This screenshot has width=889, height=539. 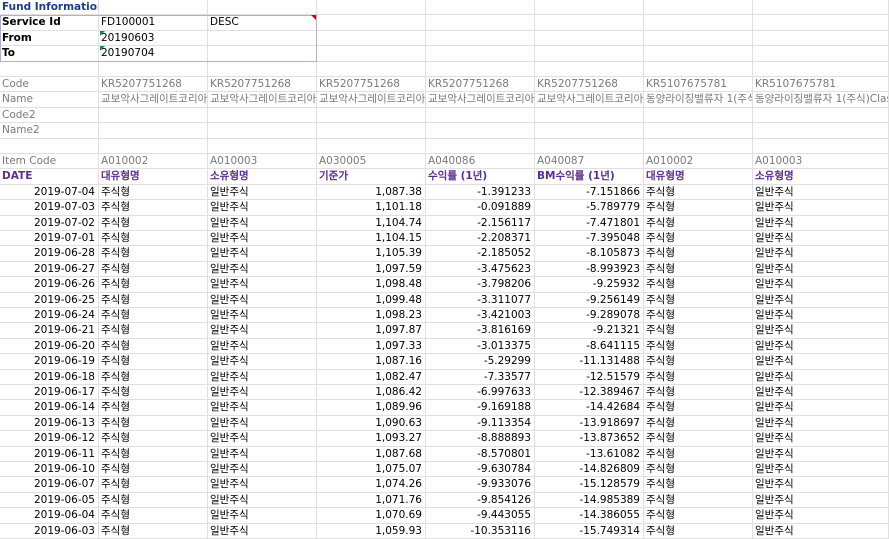 What do you see at coordinates (49, 100) in the screenshot?
I see `name-label: Name` at bounding box center [49, 100].